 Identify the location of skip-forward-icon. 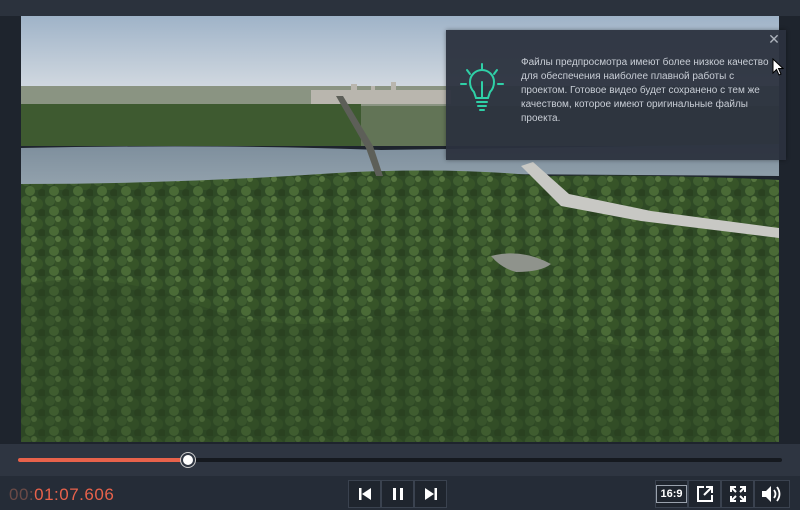
(430, 494).